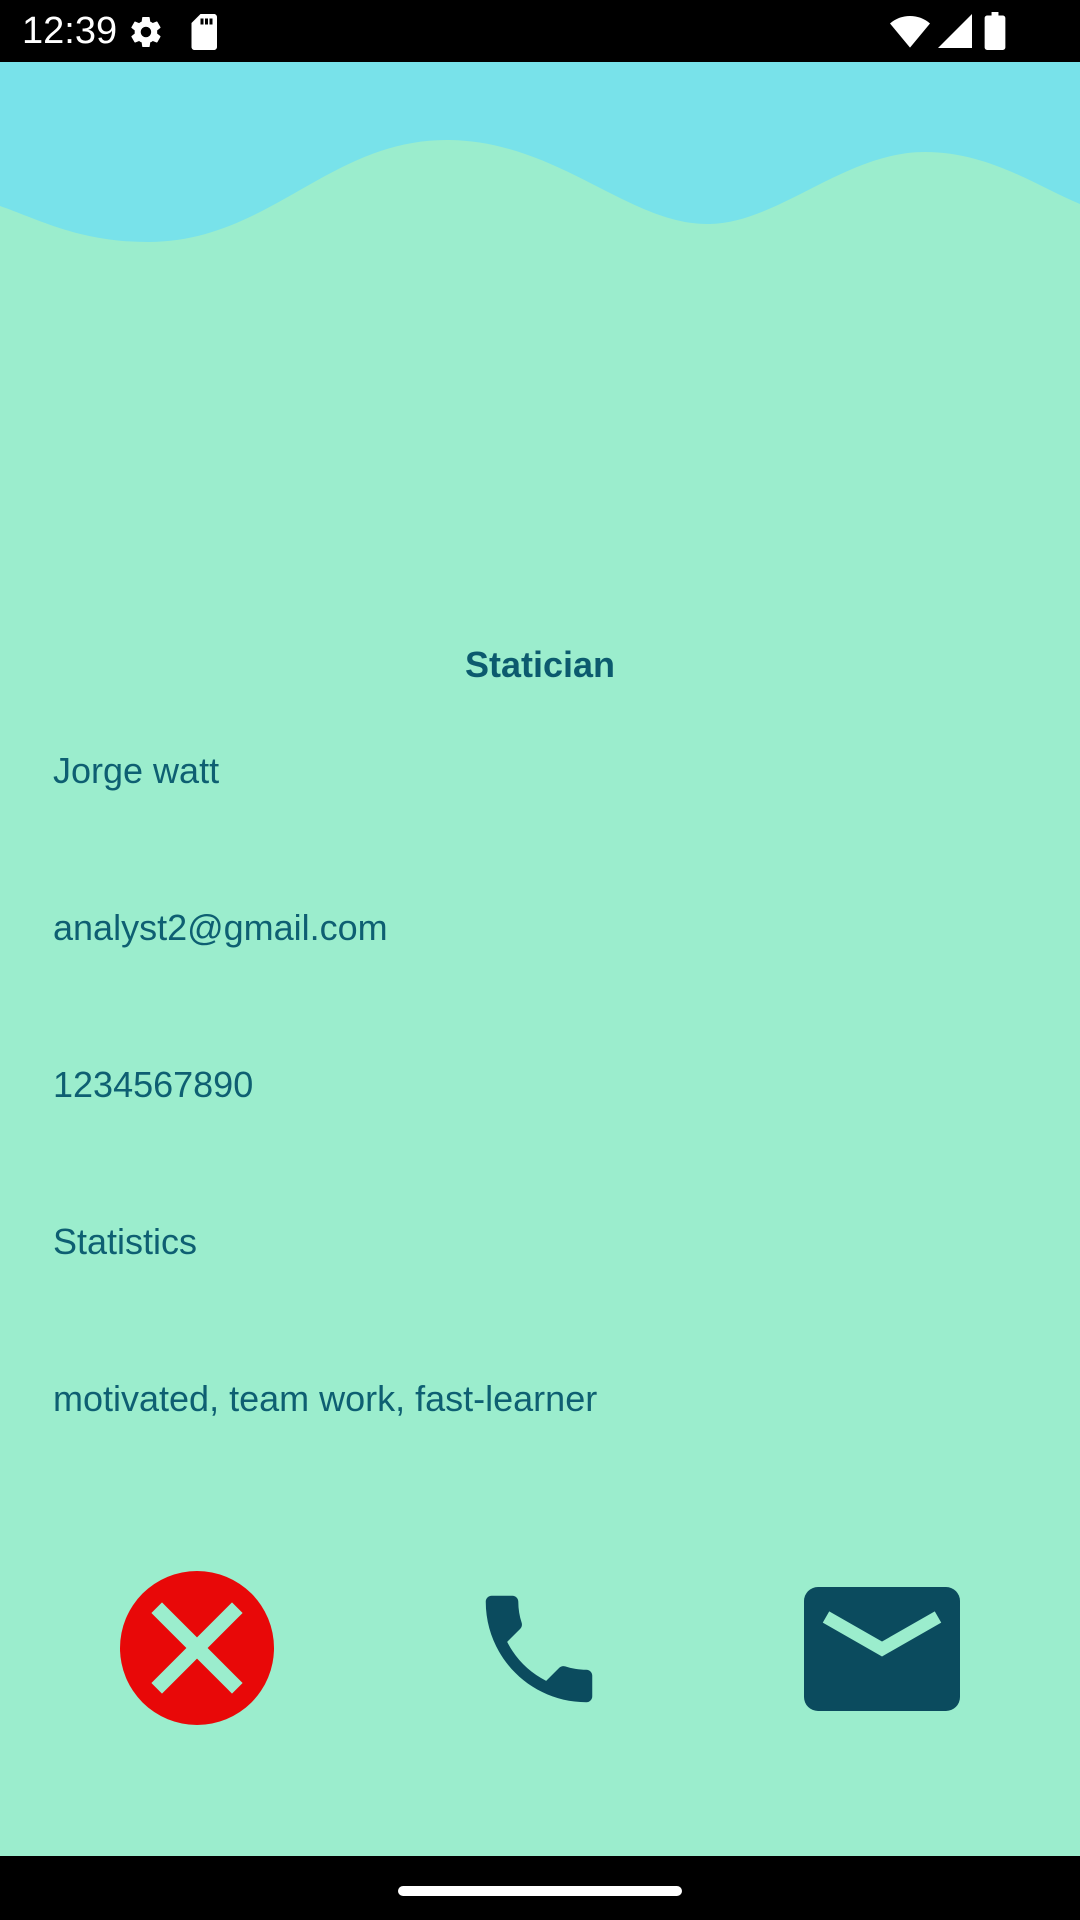 The image size is (1080, 1920). Describe the element at coordinates (153, 1084) in the screenshot. I see `phone-text: 1234567890` at that location.